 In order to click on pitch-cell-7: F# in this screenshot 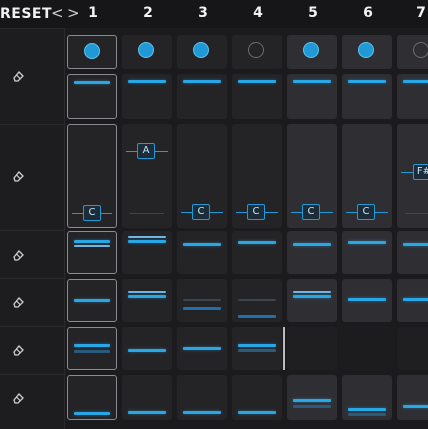, I will do `click(412, 176)`.